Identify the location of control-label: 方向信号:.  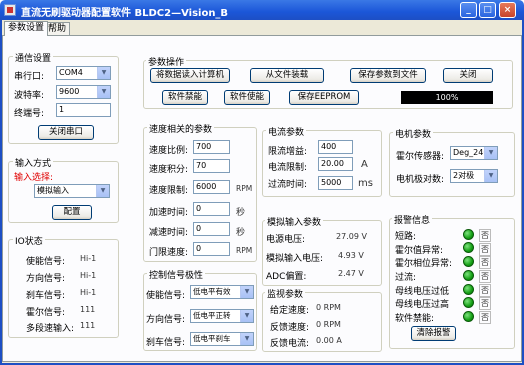
(166, 320).